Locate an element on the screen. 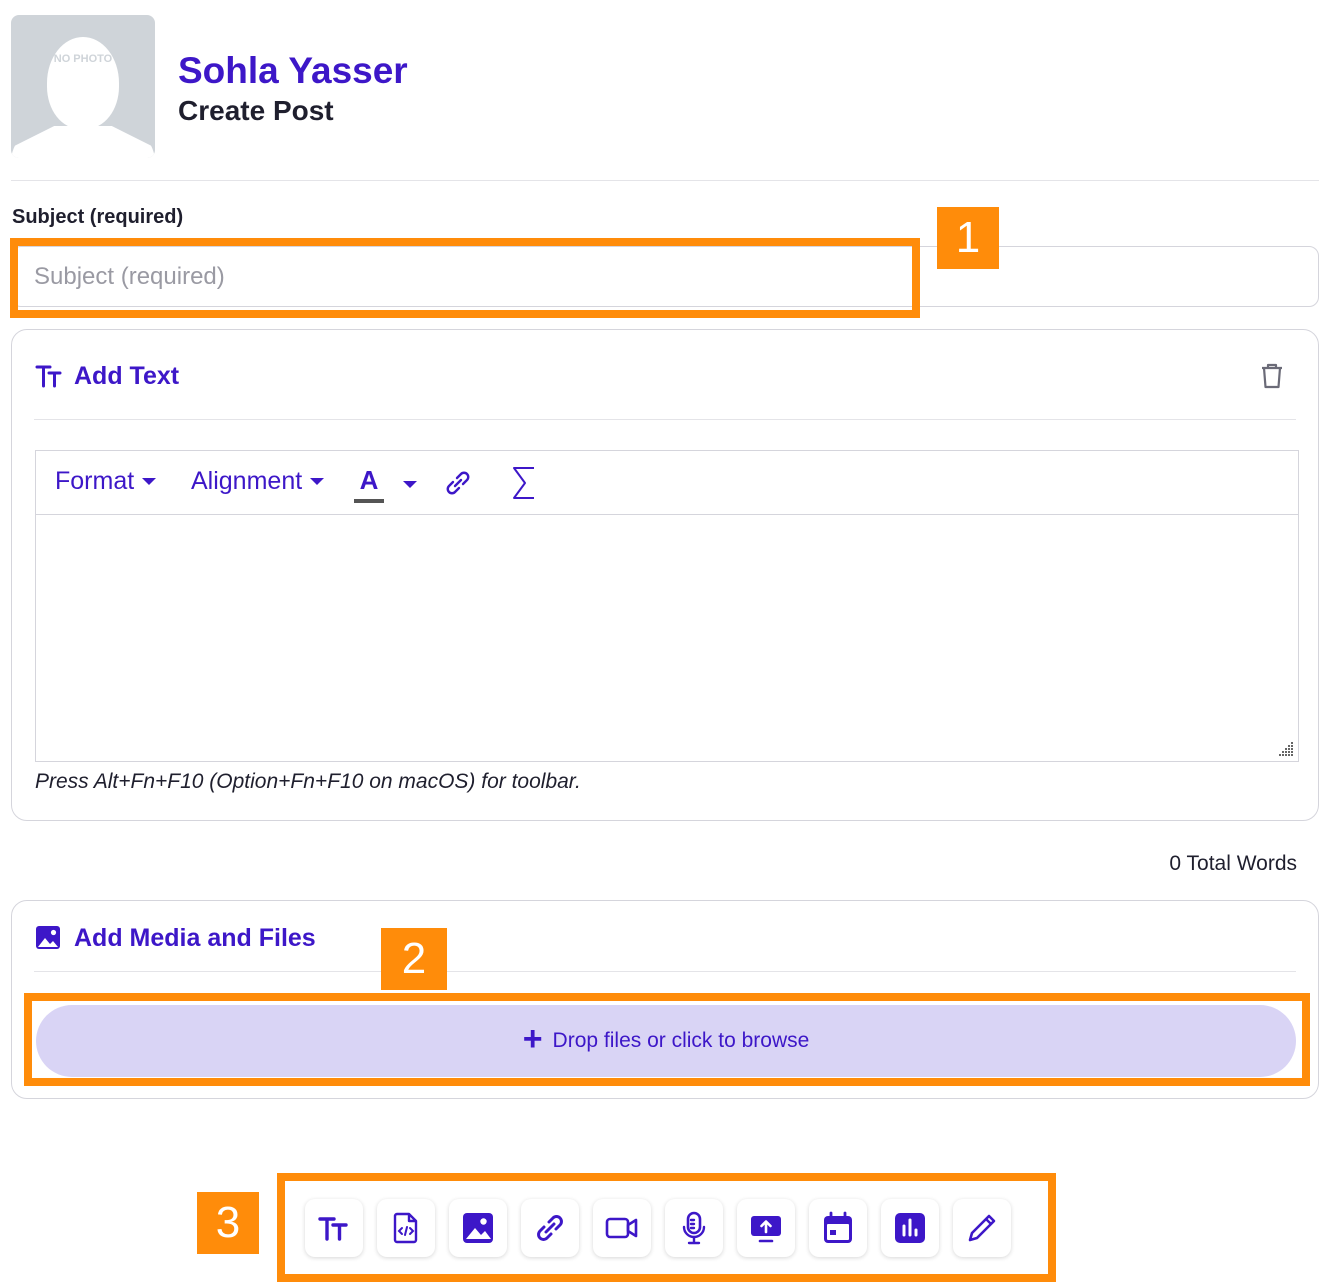  font-color-chevron-icon is located at coordinates (410, 484).